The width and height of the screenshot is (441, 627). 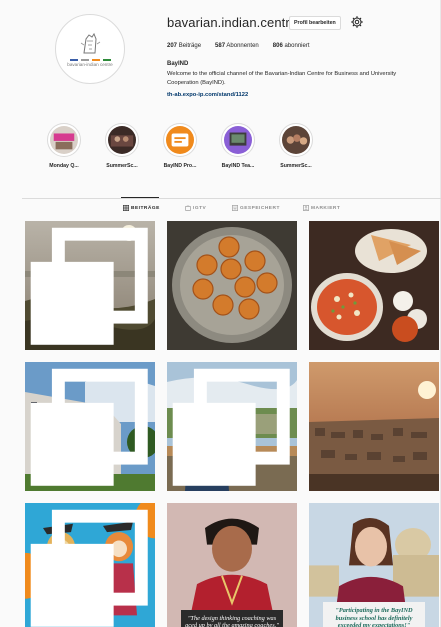 What do you see at coordinates (242, 46) in the screenshot?
I see `followers-label: Abonnenten` at bounding box center [242, 46].